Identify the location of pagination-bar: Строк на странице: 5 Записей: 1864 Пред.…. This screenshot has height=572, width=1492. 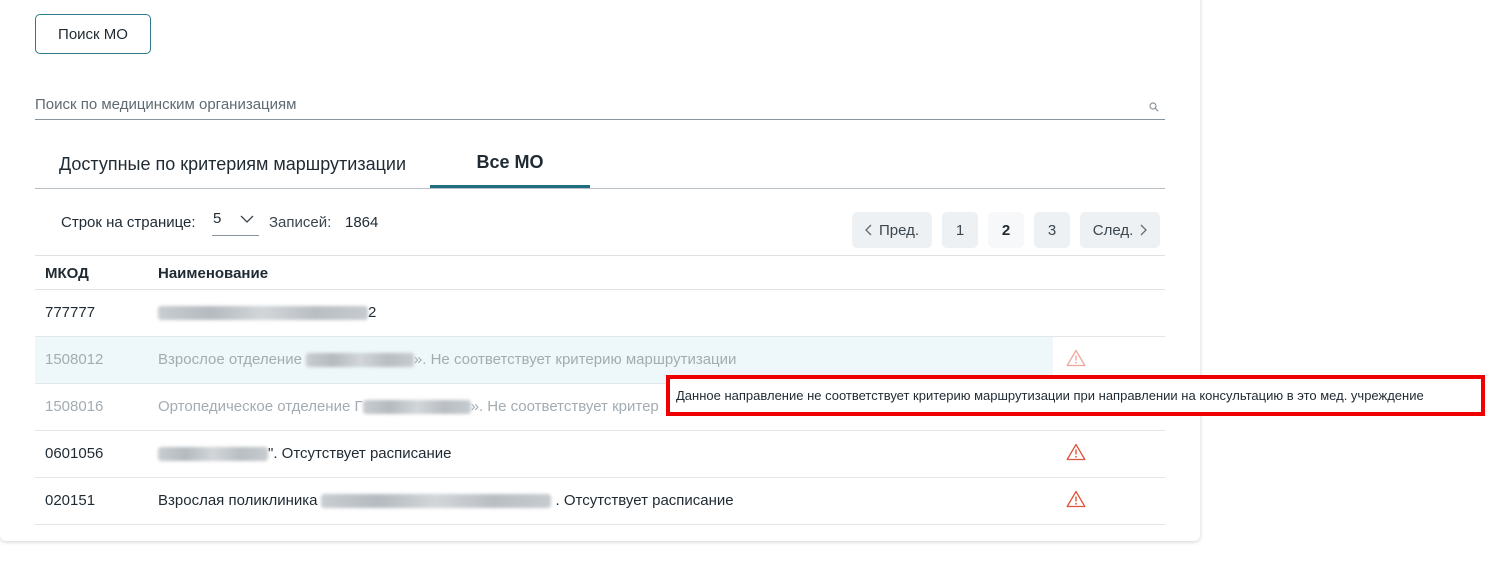
(600, 228).